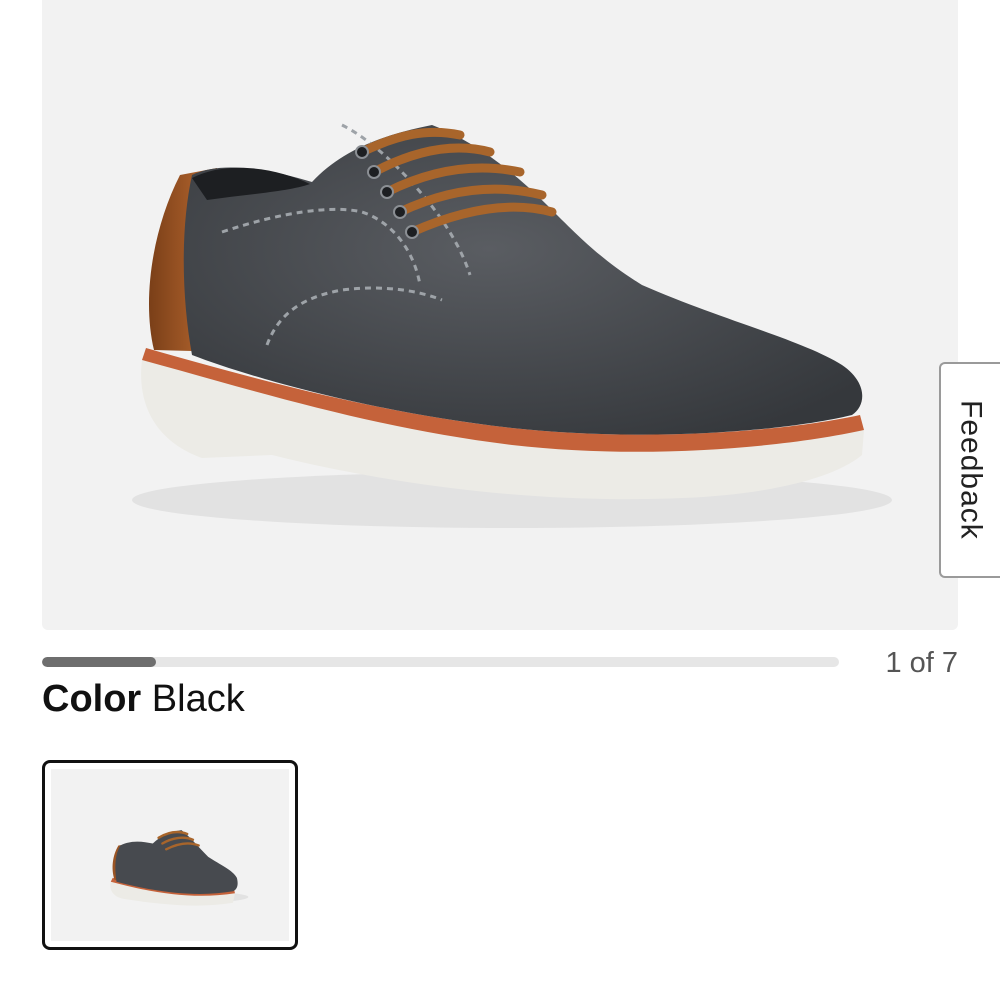 The width and height of the screenshot is (1000, 1000). What do you see at coordinates (143, 699) in the screenshot?
I see `color-selection-heading: Color Black` at bounding box center [143, 699].